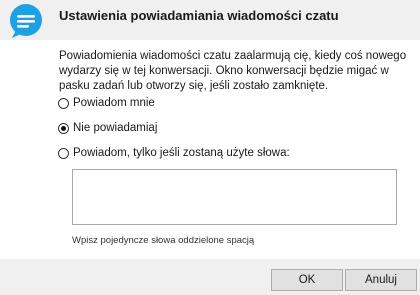 The height and width of the screenshot is (295, 420). What do you see at coordinates (63, 128) in the screenshot?
I see `radio-do-not-notify` at bounding box center [63, 128].